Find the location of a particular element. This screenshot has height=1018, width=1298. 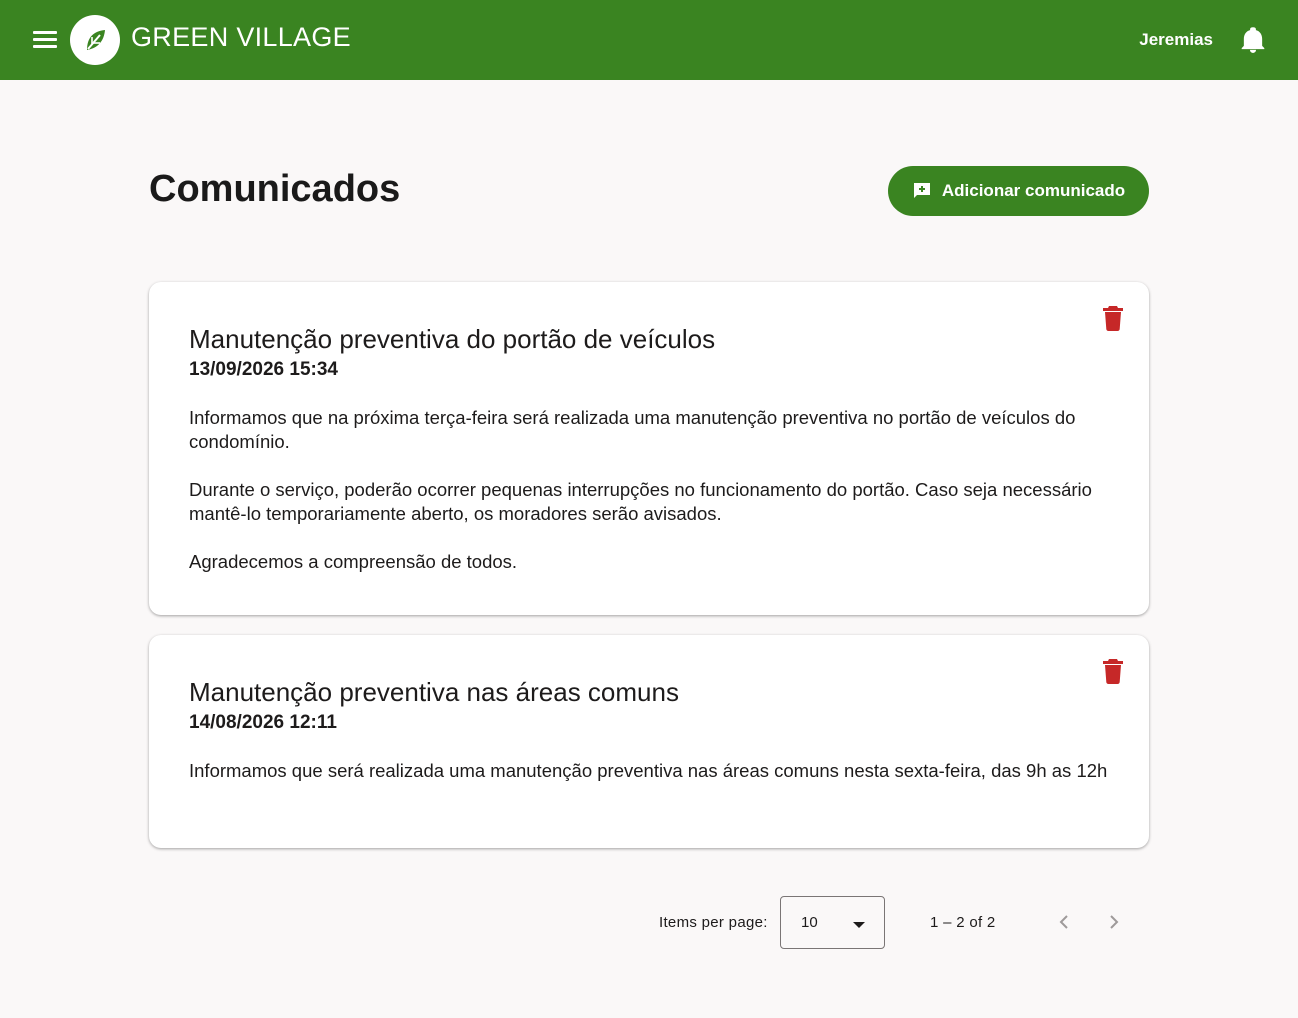

top-app-bar: GREEN VILLAGE Jeremias is located at coordinates (649, 40).